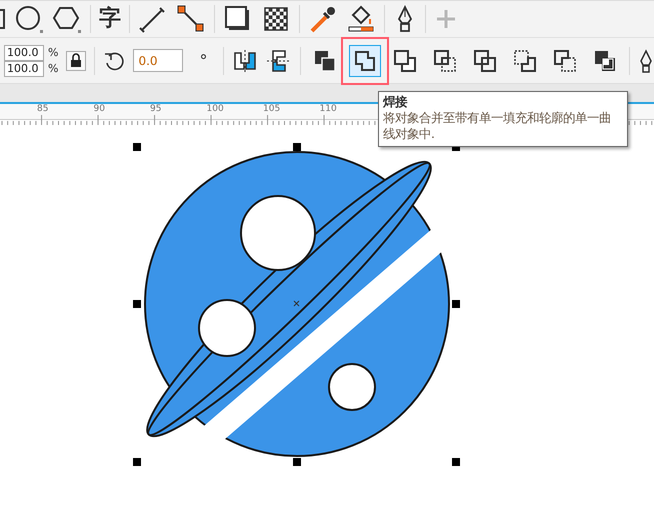 This screenshot has width=654, height=512. I want to click on eyedropper-icon, so click(323, 19).